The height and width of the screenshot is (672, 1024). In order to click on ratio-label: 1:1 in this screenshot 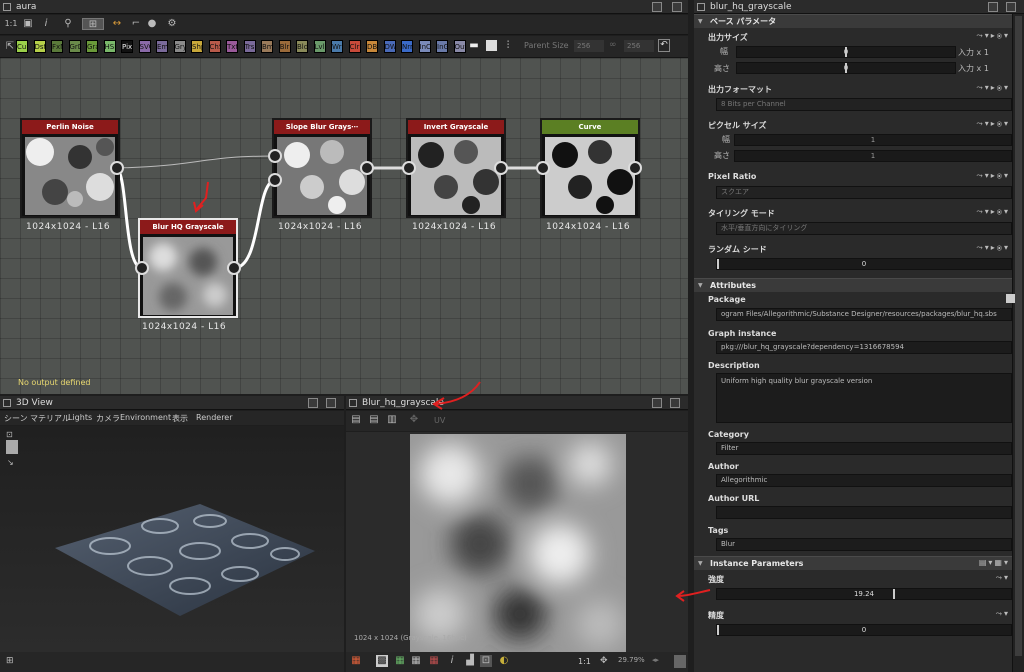, I will do `click(584, 661)`.